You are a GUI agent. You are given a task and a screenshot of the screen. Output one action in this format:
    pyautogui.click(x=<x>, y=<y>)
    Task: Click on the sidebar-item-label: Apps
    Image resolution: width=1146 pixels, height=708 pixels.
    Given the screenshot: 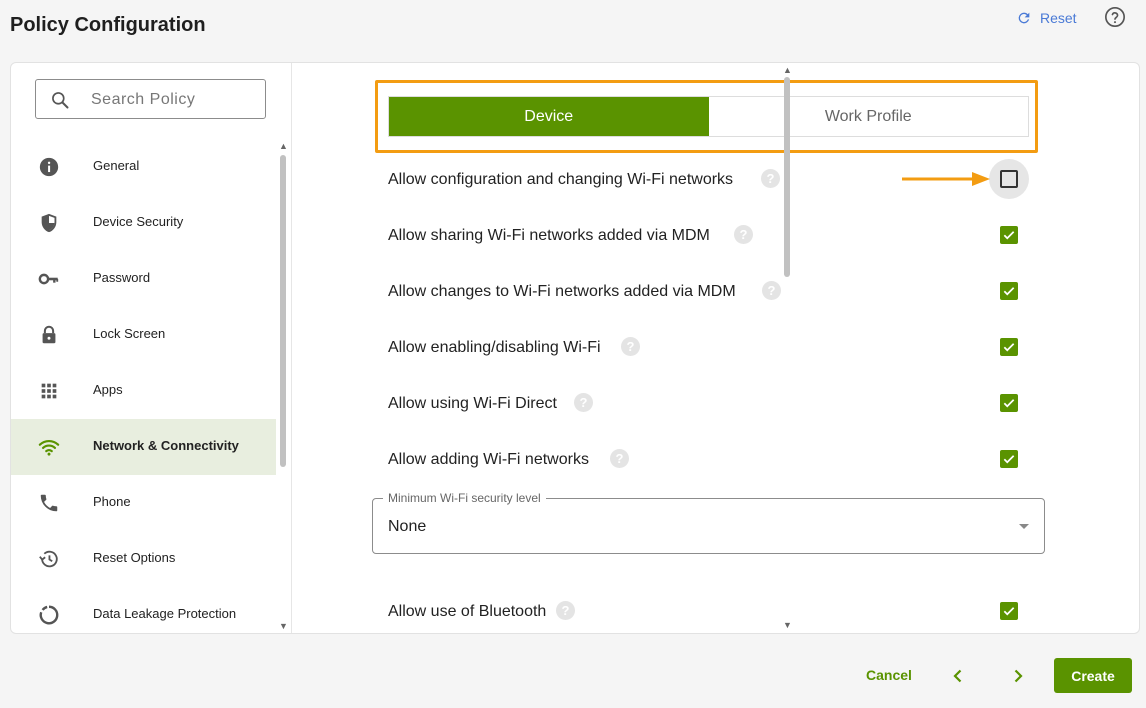 What is the action you would take?
    pyautogui.click(x=108, y=389)
    